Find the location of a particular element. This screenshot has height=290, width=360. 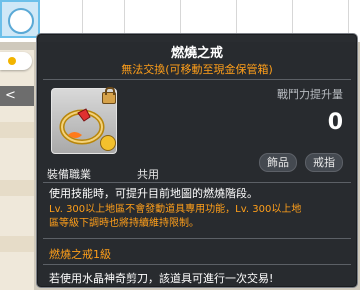

tag-accessory: 飾品 is located at coordinates (278, 162).